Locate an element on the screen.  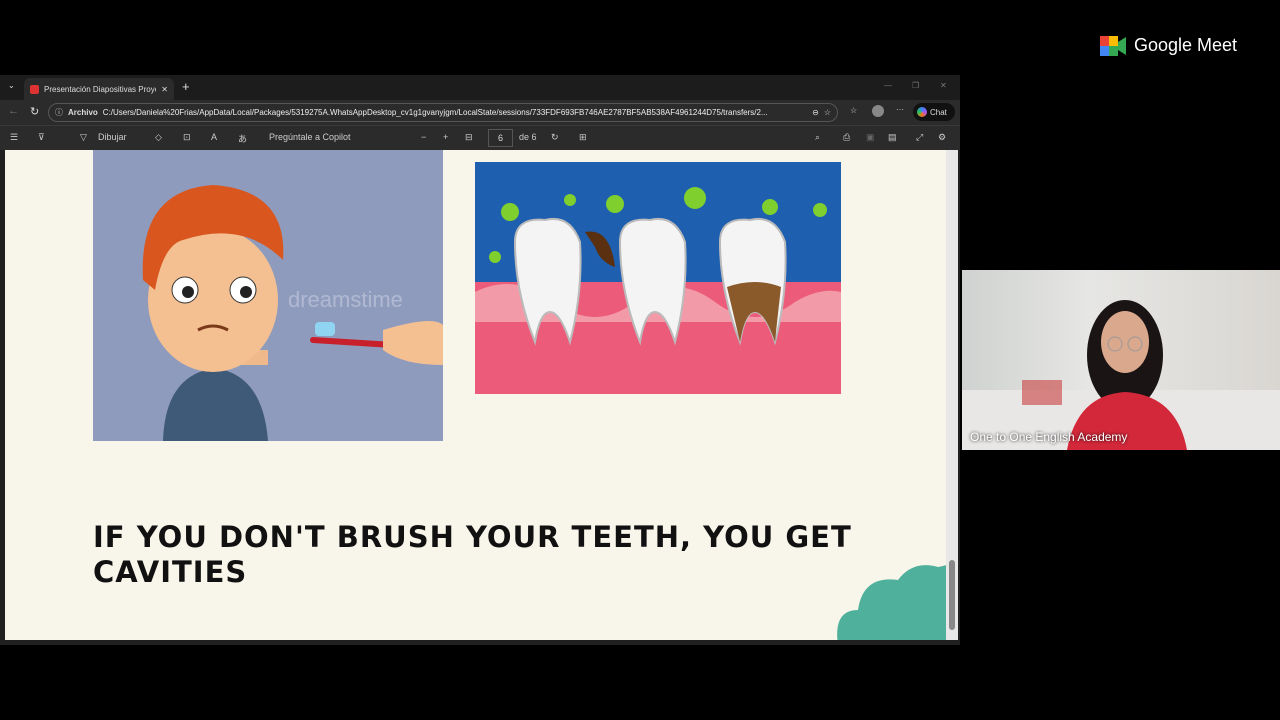
new-tab-icon: + is located at coordinates (186, 86).